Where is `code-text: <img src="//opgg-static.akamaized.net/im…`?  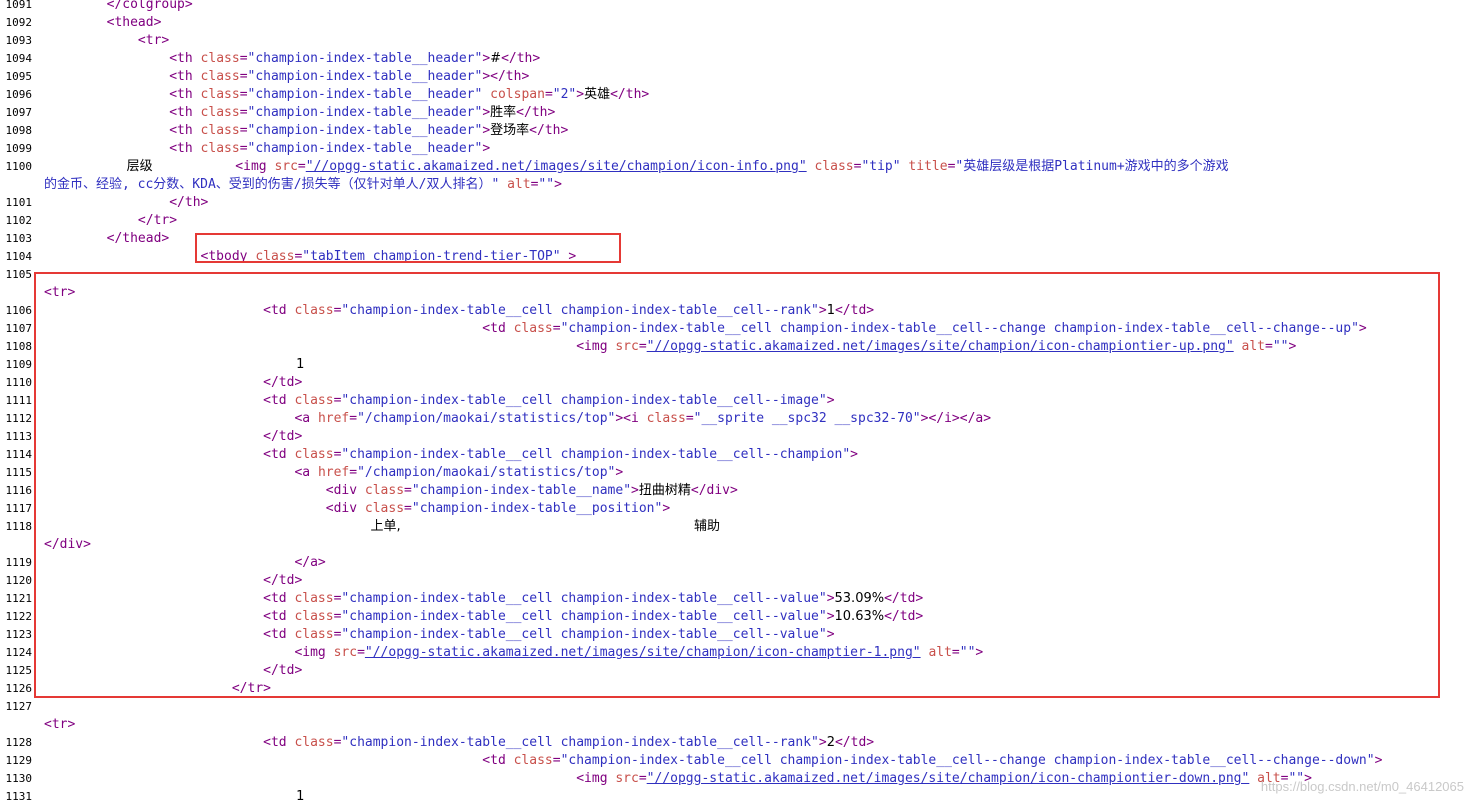
code-text: <img src="//opgg-static.akamaized.net/im… is located at coordinates (678, 779).